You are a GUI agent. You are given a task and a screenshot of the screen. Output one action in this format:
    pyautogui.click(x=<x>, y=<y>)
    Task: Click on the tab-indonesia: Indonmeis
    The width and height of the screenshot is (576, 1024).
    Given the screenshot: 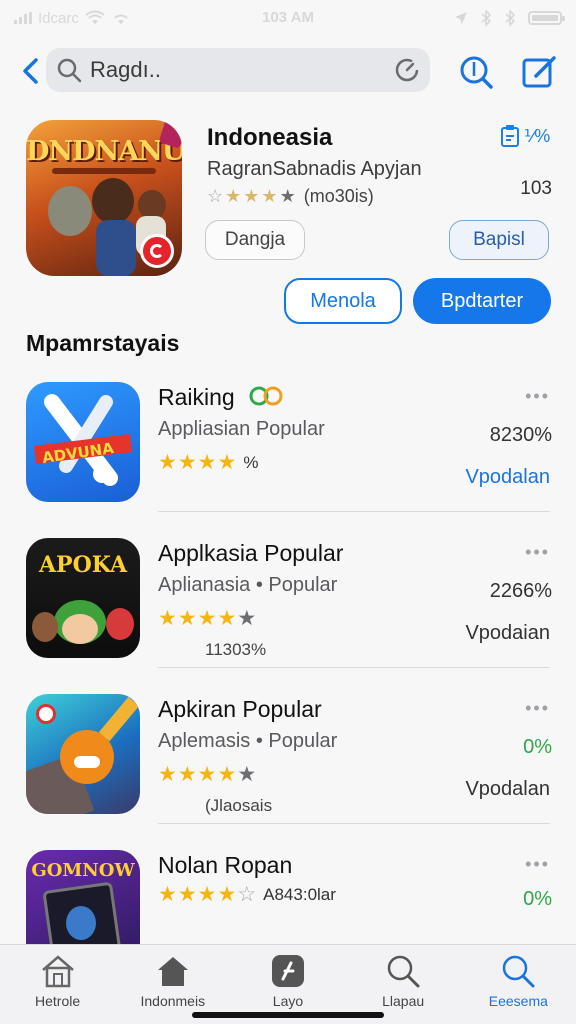 What is the action you would take?
    pyautogui.click(x=173, y=981)
    